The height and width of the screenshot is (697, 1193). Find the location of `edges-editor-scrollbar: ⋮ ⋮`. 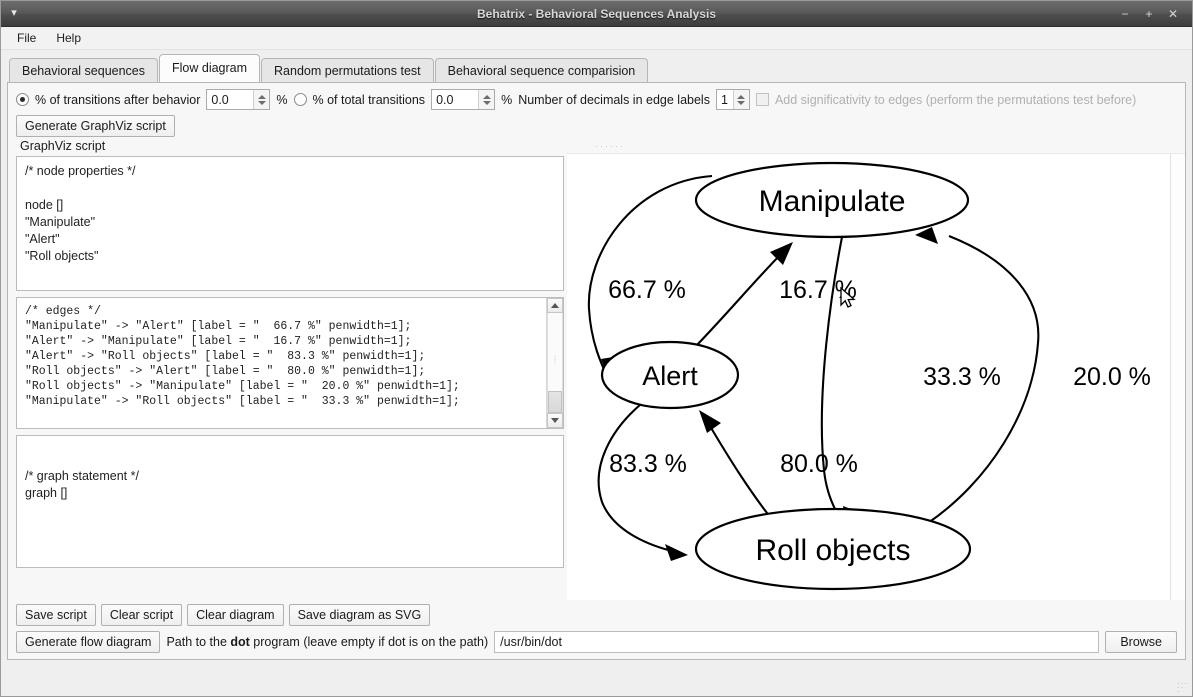

edges-editor-scrollbar: ⋮ ⋮ is located at coordinates (554, 363).